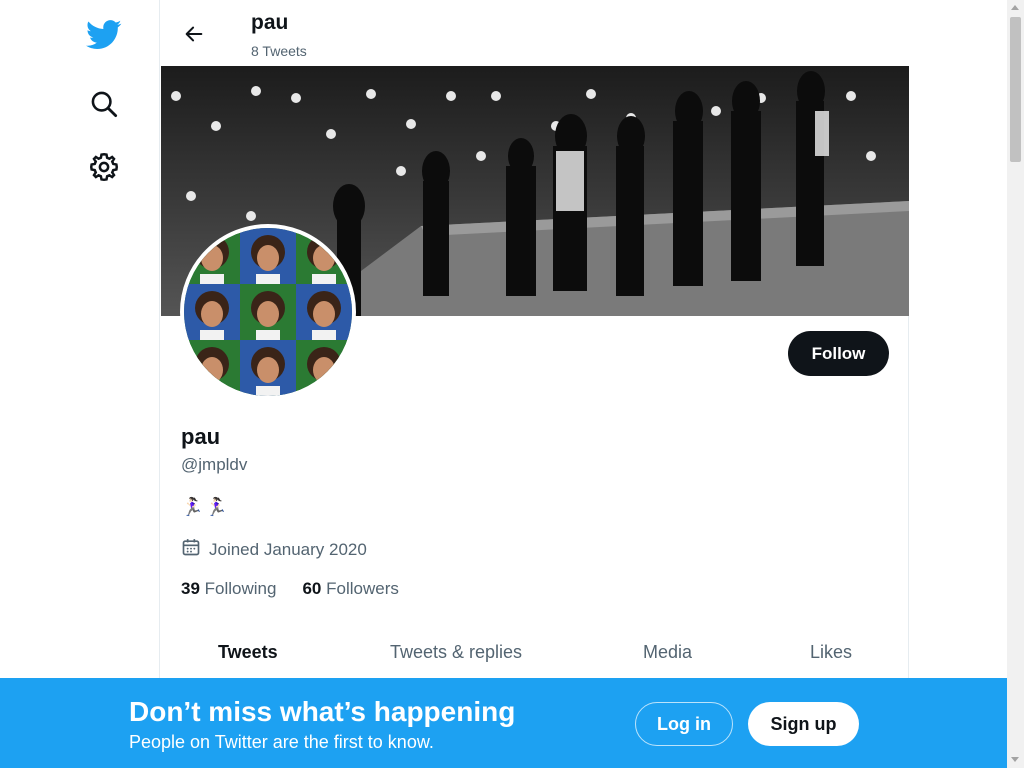 The height and width of the screenshot is (768, 1024). I want to click on tab-tweets-replies: Tweets & replies, so click(456, 652).